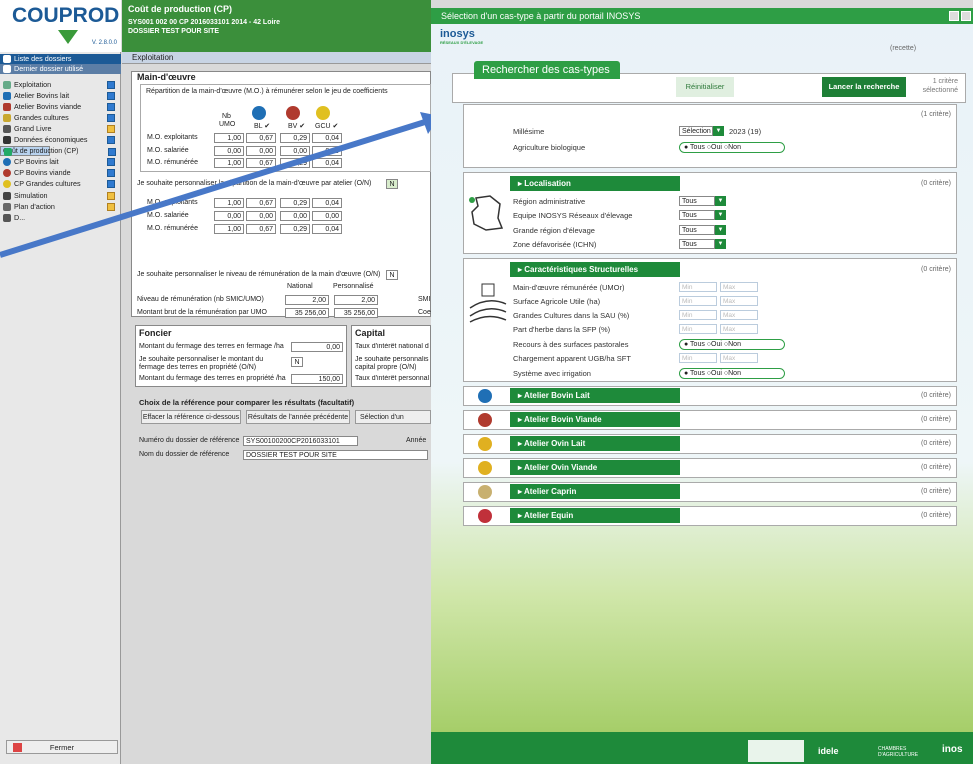  Describe the element at coordinates (529, 131) in the screenshot. I see `millesime-label: Millésime` at that location.